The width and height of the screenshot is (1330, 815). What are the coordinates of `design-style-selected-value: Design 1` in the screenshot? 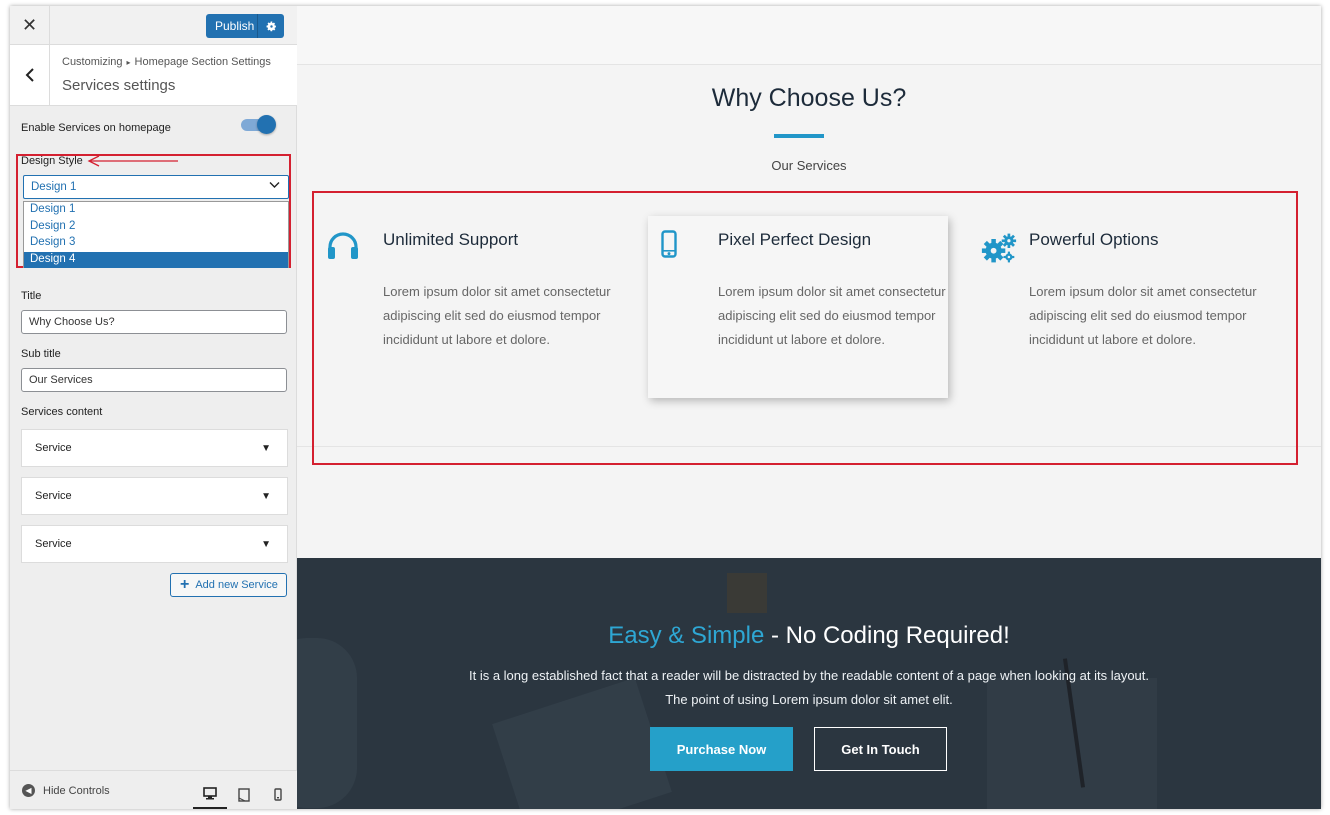 It's located at (54, 187).